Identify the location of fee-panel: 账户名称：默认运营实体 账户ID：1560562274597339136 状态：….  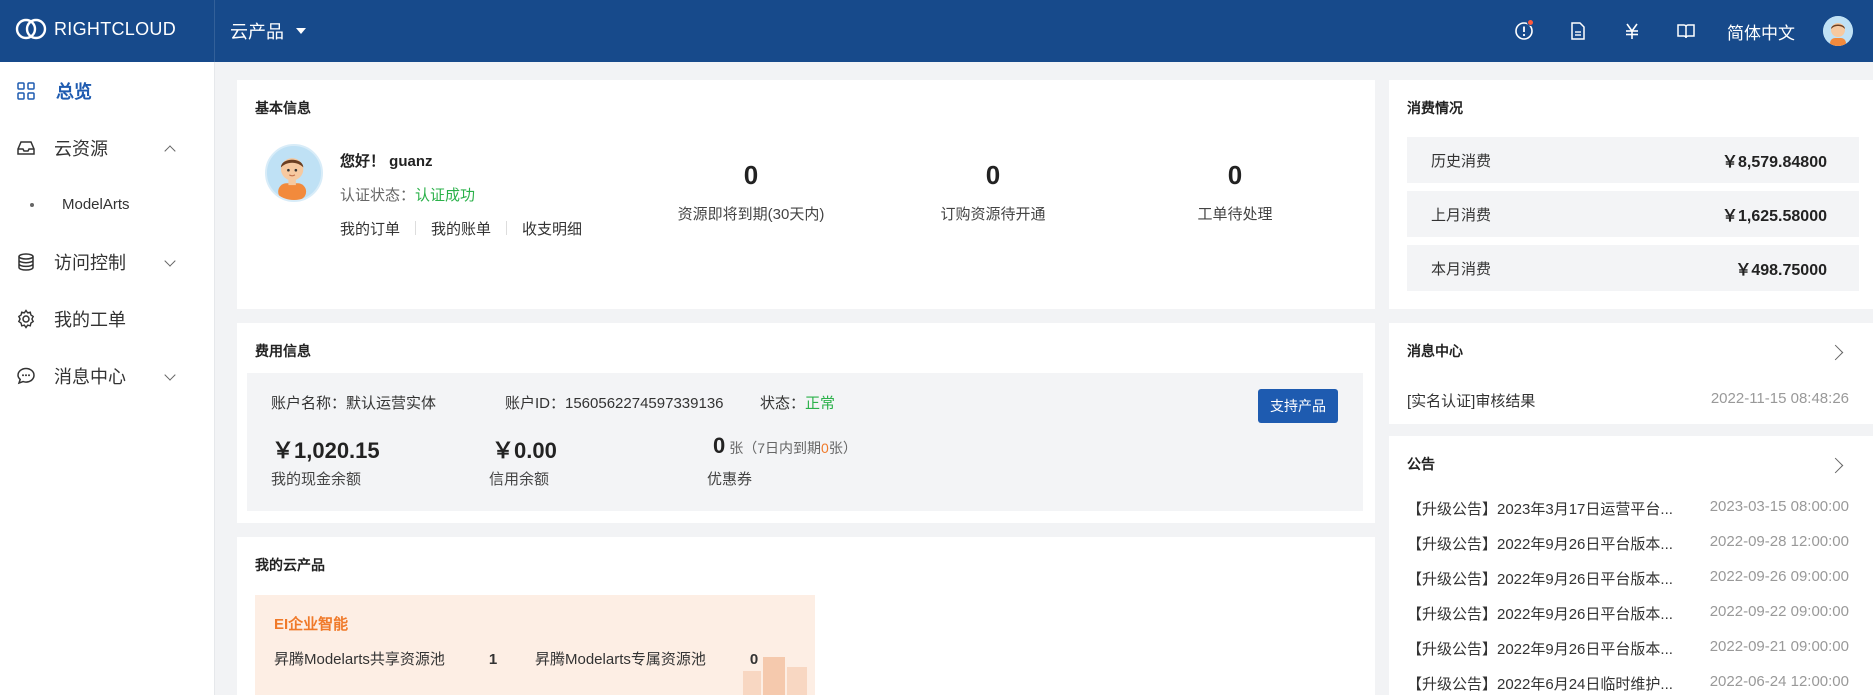
(805, 442).